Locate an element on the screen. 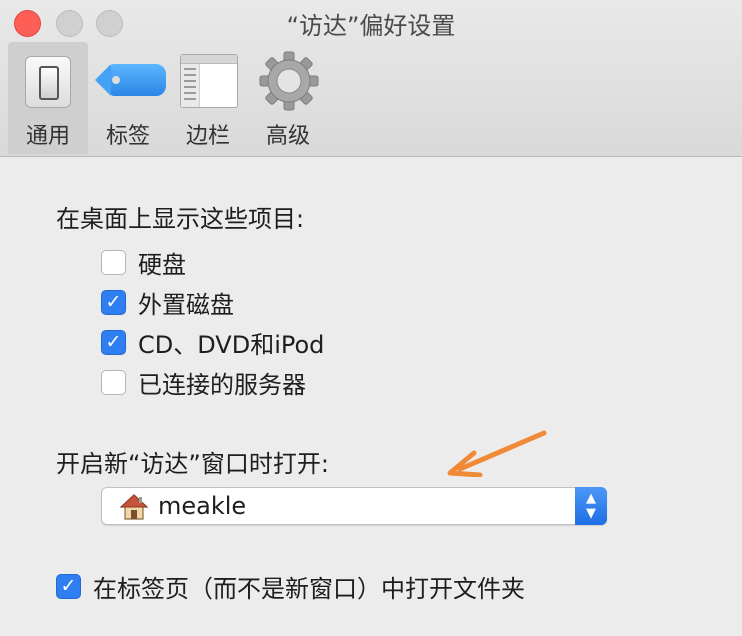 Image resolution: width=742 pixels, height=636 pixels. toolbar-tab-label: 边栏 is located at coordinates (207, 136).